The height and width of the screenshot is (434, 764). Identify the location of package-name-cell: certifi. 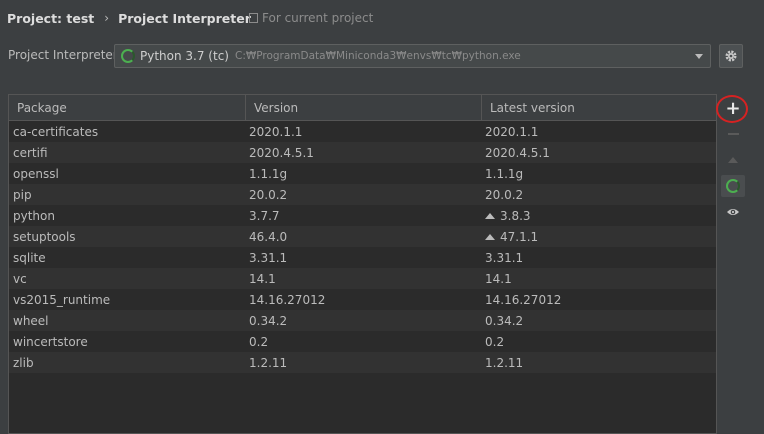
(127, 153).